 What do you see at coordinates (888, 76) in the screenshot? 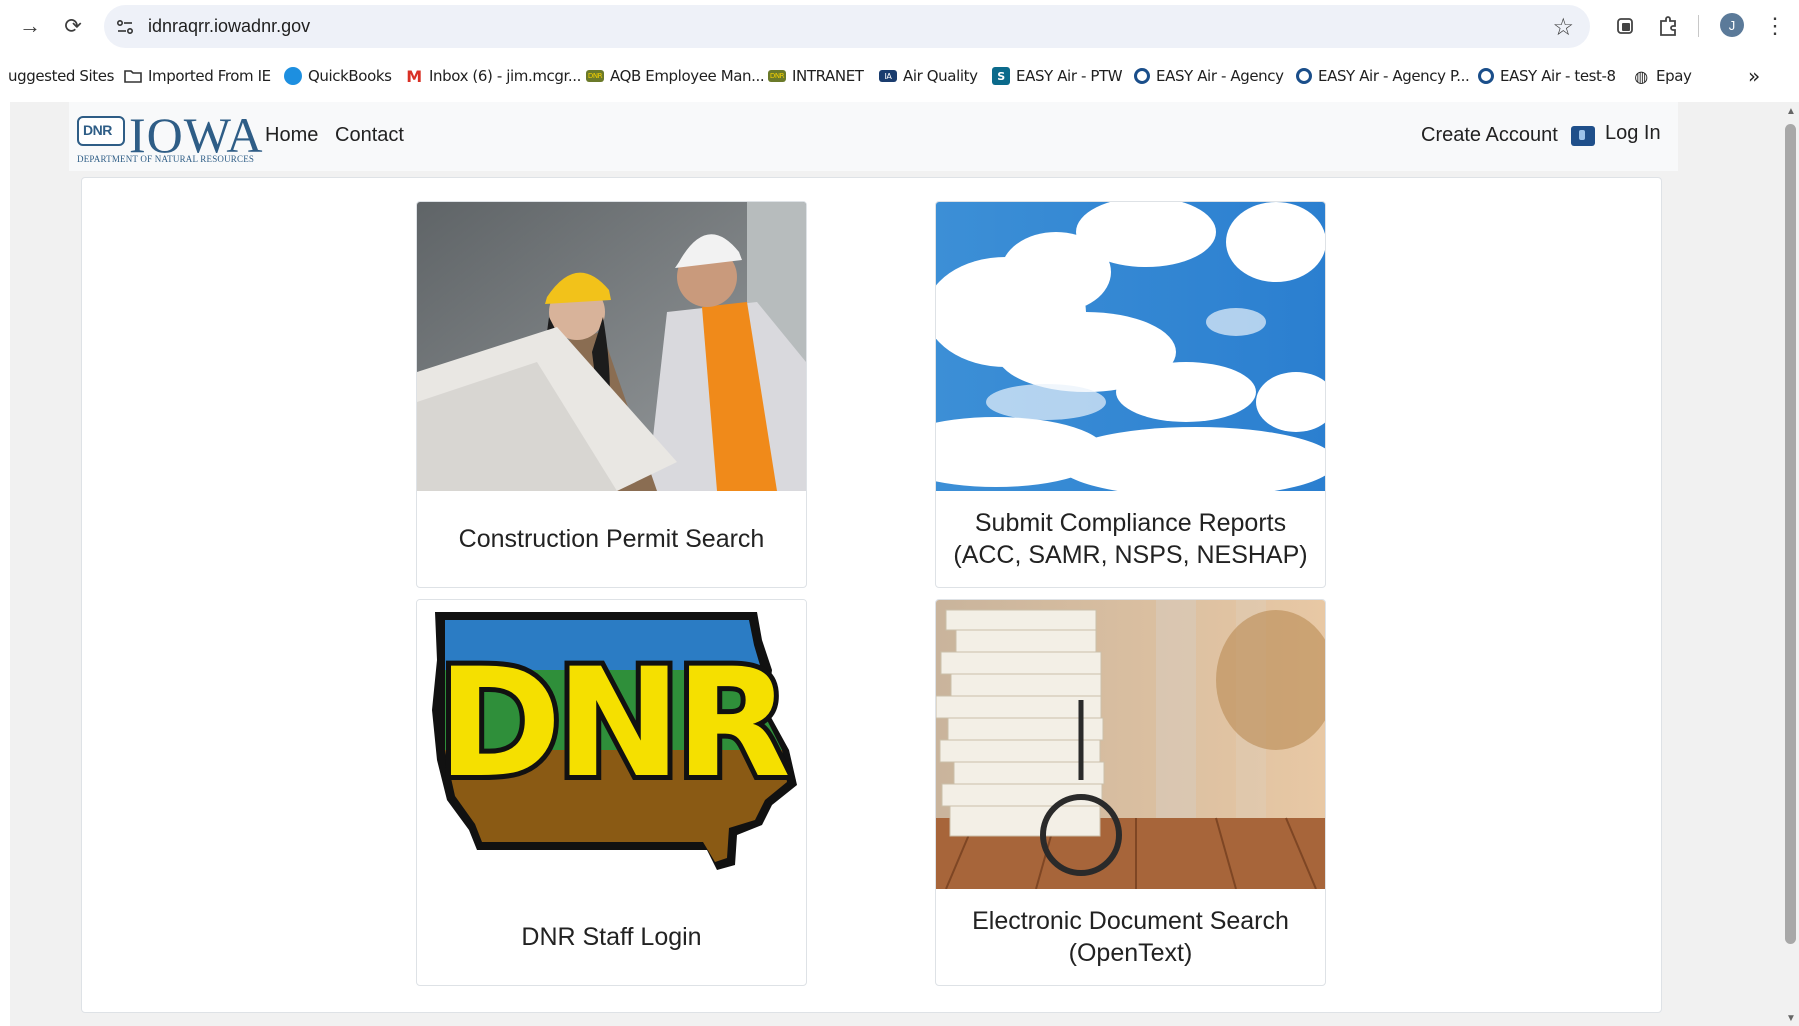
I see `iowa-icon: IA` at bounding box center [888, 76].